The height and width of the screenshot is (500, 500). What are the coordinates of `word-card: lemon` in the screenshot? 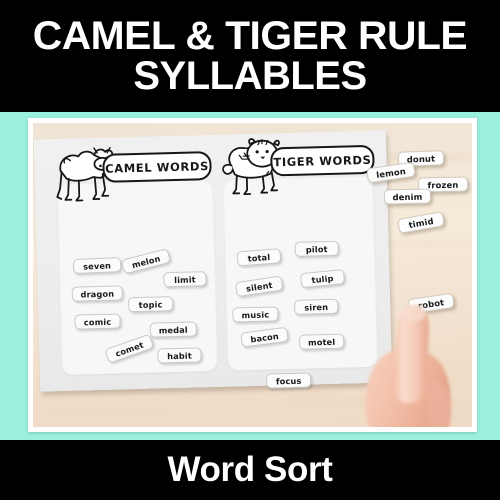 It's located at (391, 172).